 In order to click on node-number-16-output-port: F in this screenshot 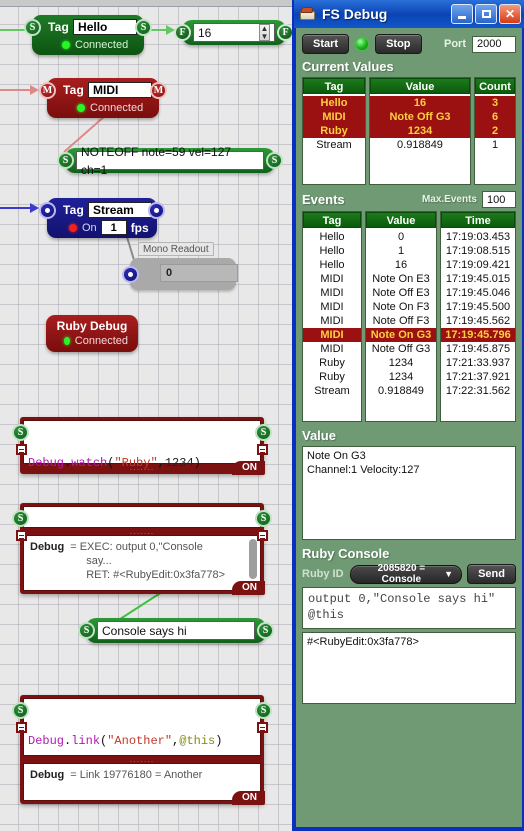, I will do `click(284, 32)`.